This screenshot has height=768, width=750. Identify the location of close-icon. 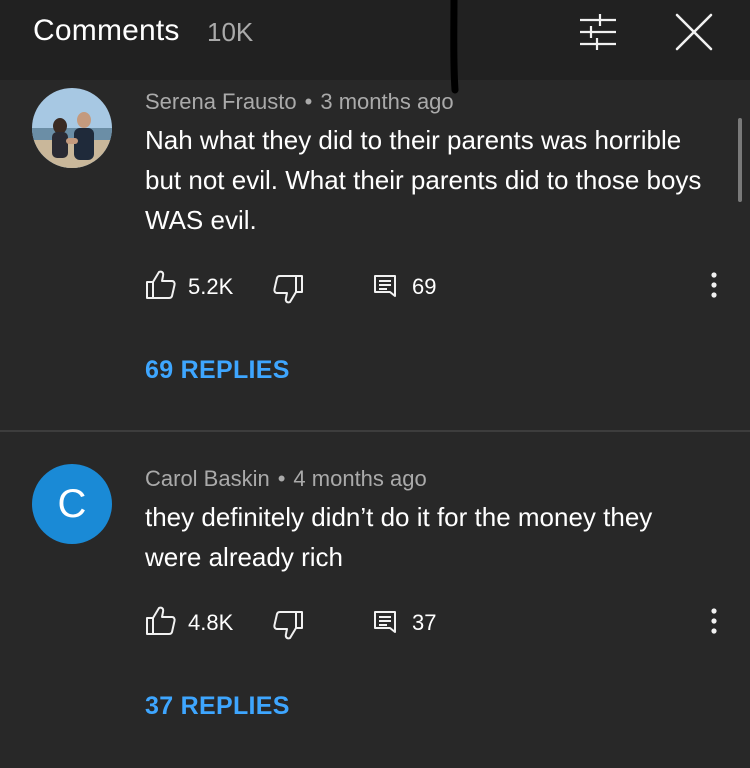
(694, 32).